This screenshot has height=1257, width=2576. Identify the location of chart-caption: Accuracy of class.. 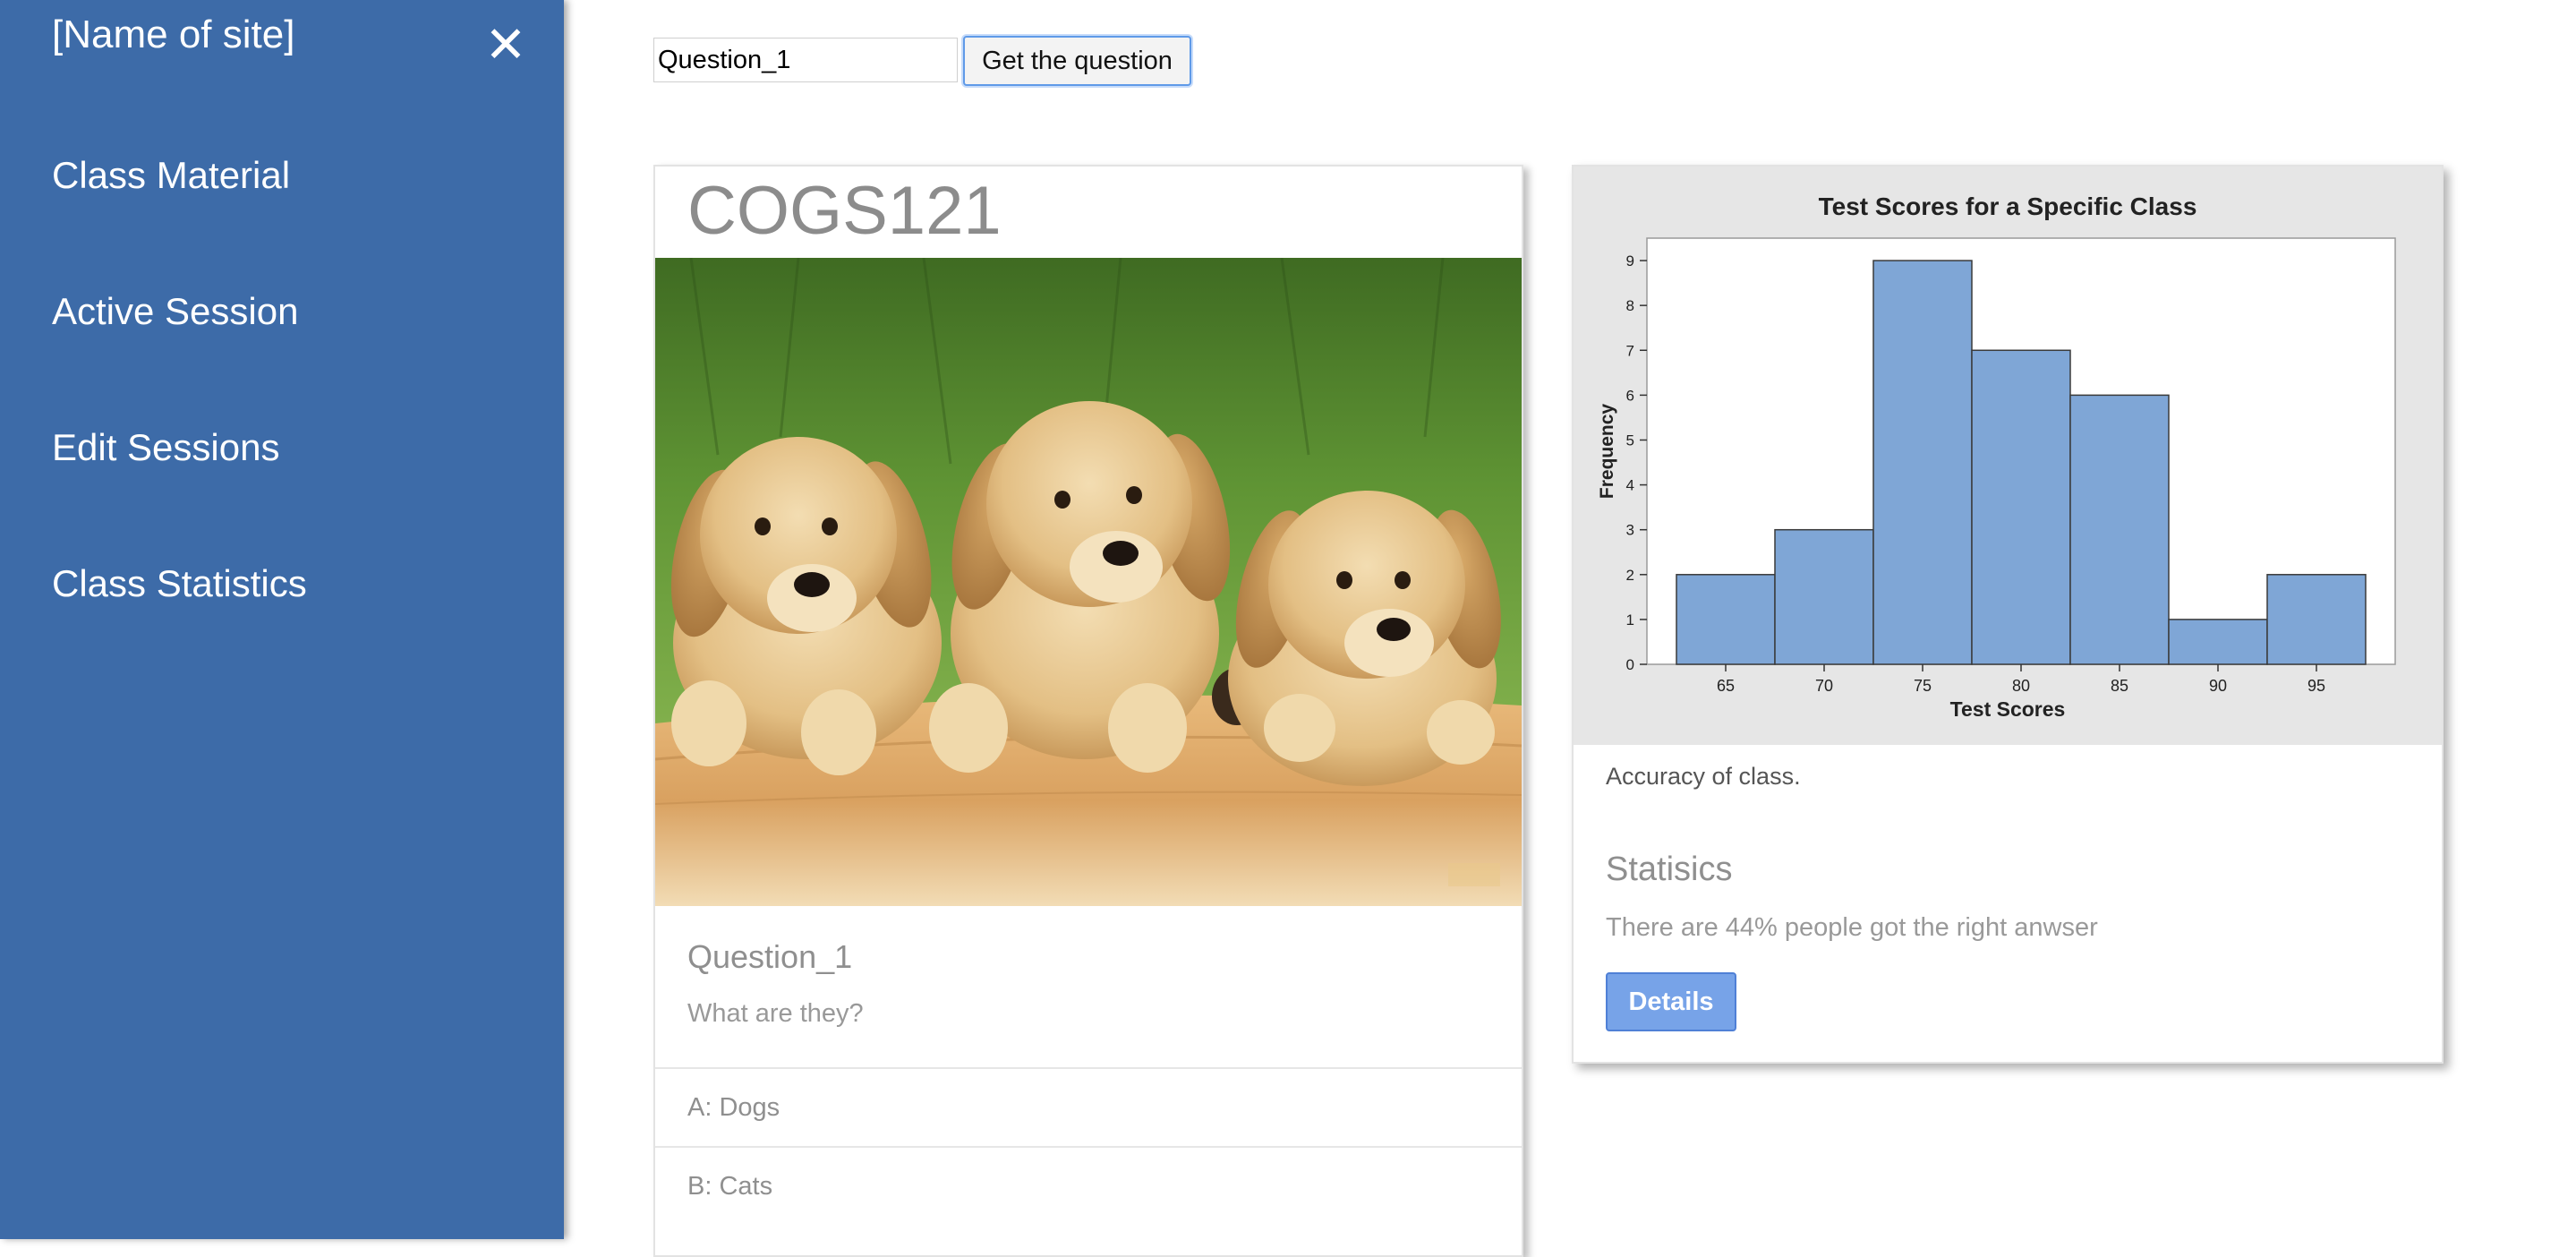
(1703, 777).